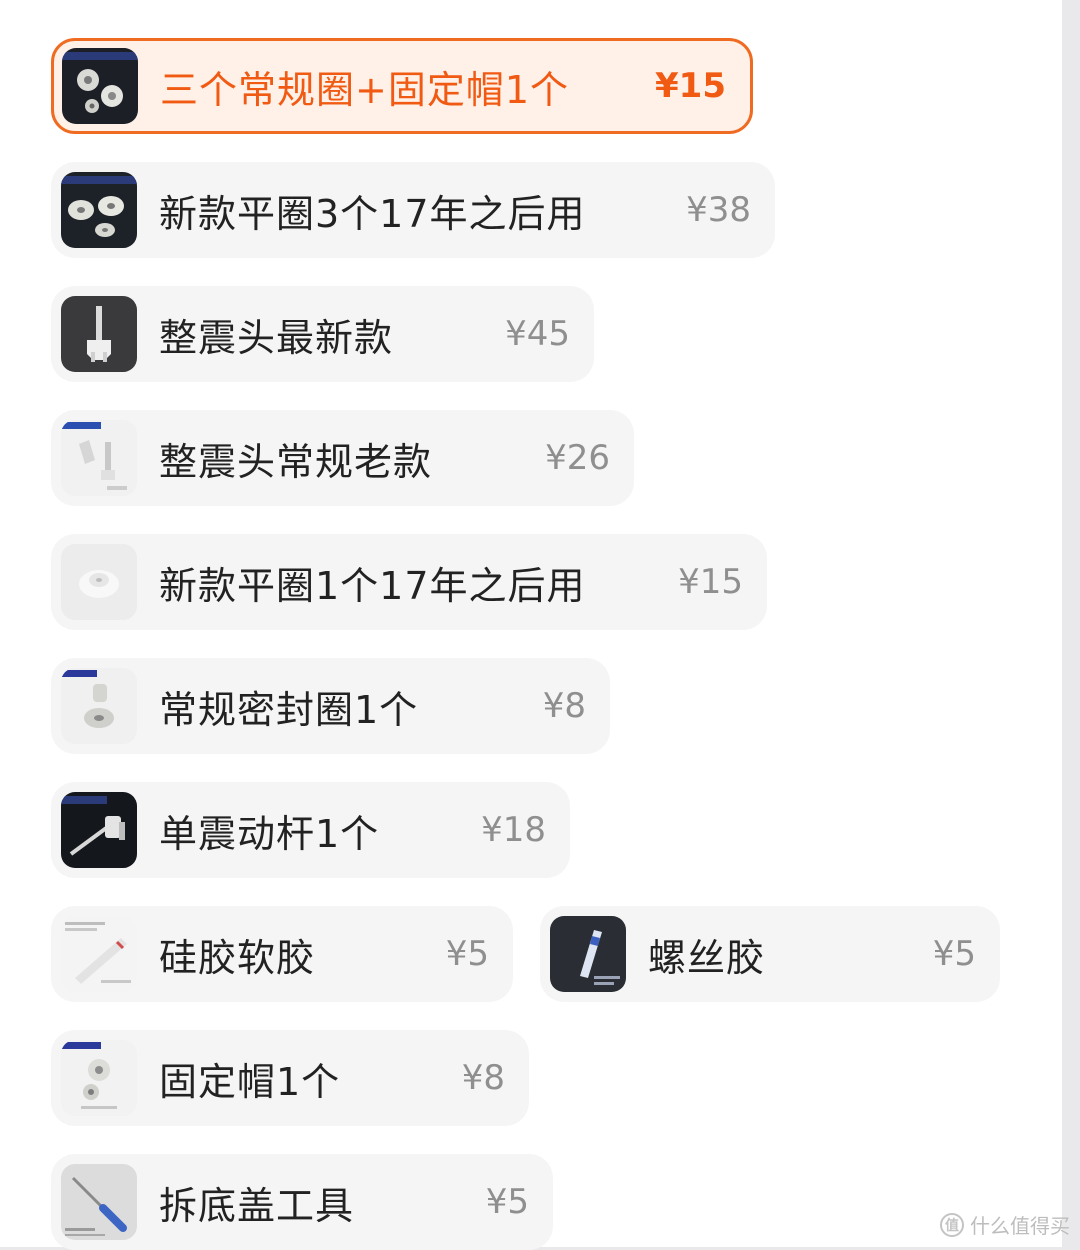 This screenshot has width=1080, height=1250. What do you see at coordinates (952, 1224) in the screenshot?
I see `smzdm-logo-icon: 值` at bounding box center [952, 1224].